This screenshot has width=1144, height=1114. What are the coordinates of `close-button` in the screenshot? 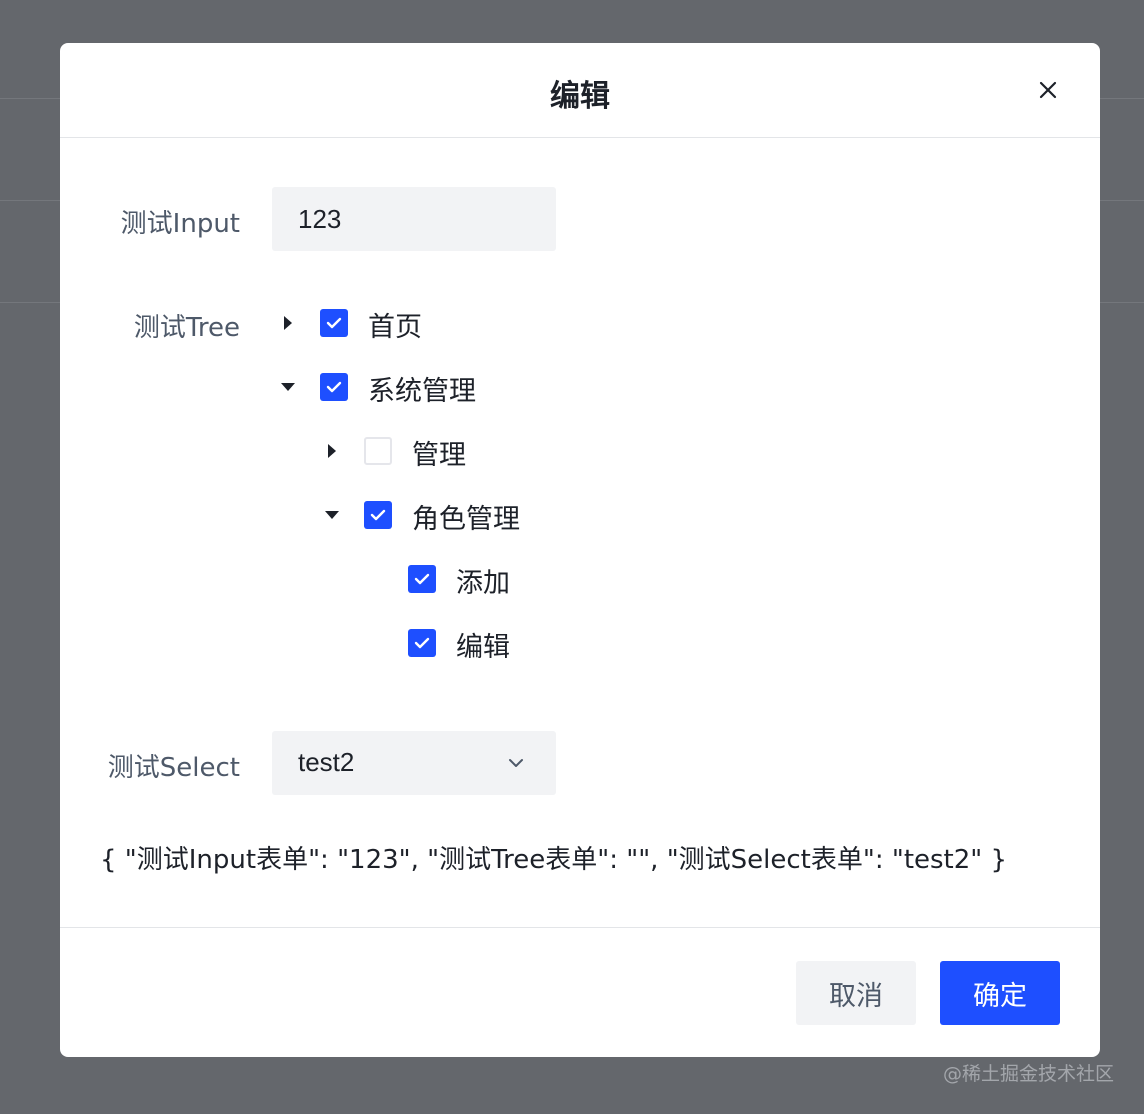 It's located at (1048, 90).